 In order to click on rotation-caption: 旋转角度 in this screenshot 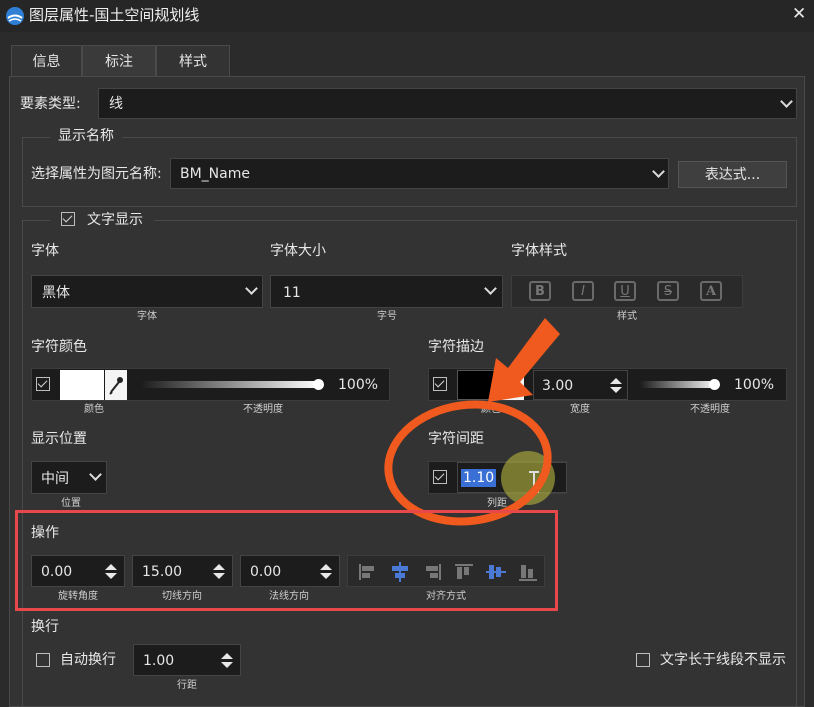, I will do `click(78, 596)`.